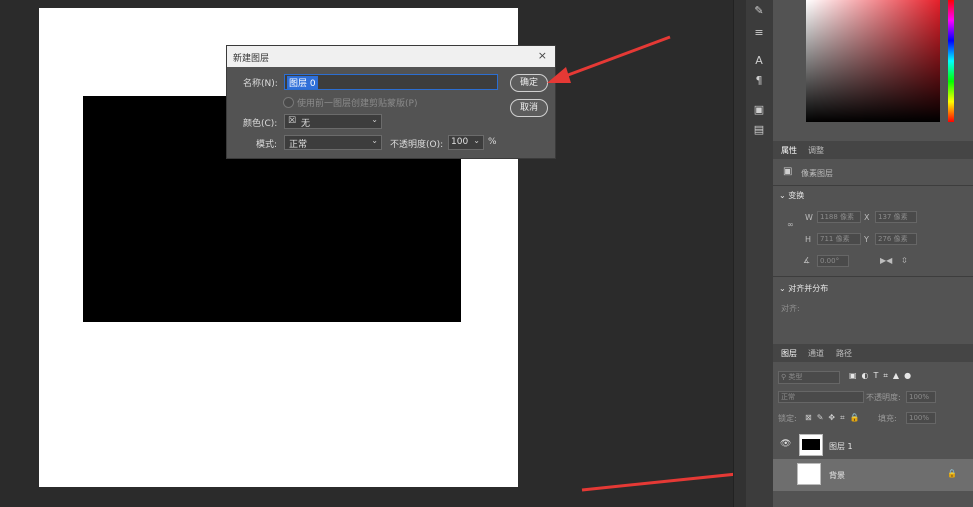 The width and height of the screenshot is (973, 507). Describe the element at coordinates (921, 418) in the screenshot. I see `fill-field: 100%` at that location.